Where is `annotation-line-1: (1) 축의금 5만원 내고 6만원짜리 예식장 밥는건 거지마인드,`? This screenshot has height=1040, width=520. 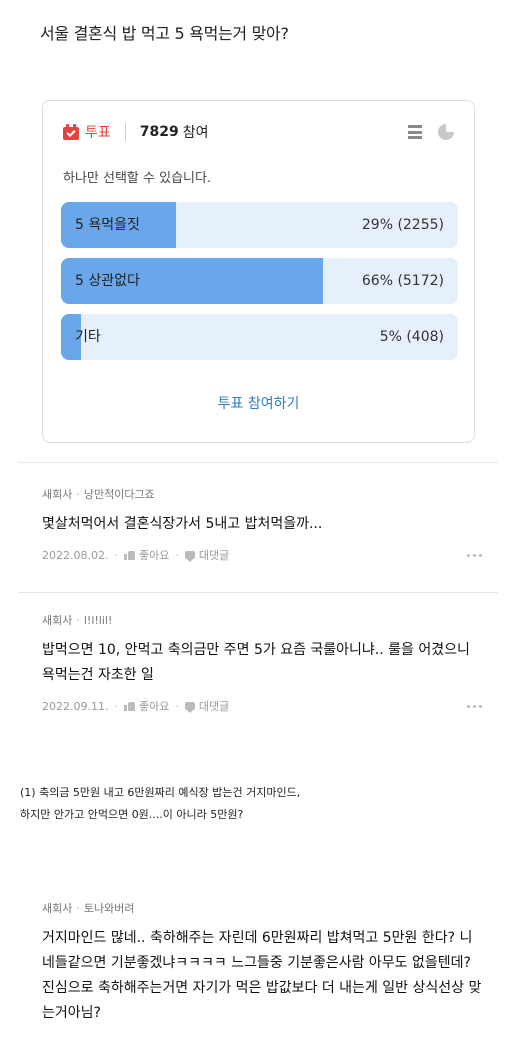 annotation-line-1: (1) 축의금 5만원 내고 6만원짜리 예식장 밥는건 거지마인드, is located at coordinates (160, 792).